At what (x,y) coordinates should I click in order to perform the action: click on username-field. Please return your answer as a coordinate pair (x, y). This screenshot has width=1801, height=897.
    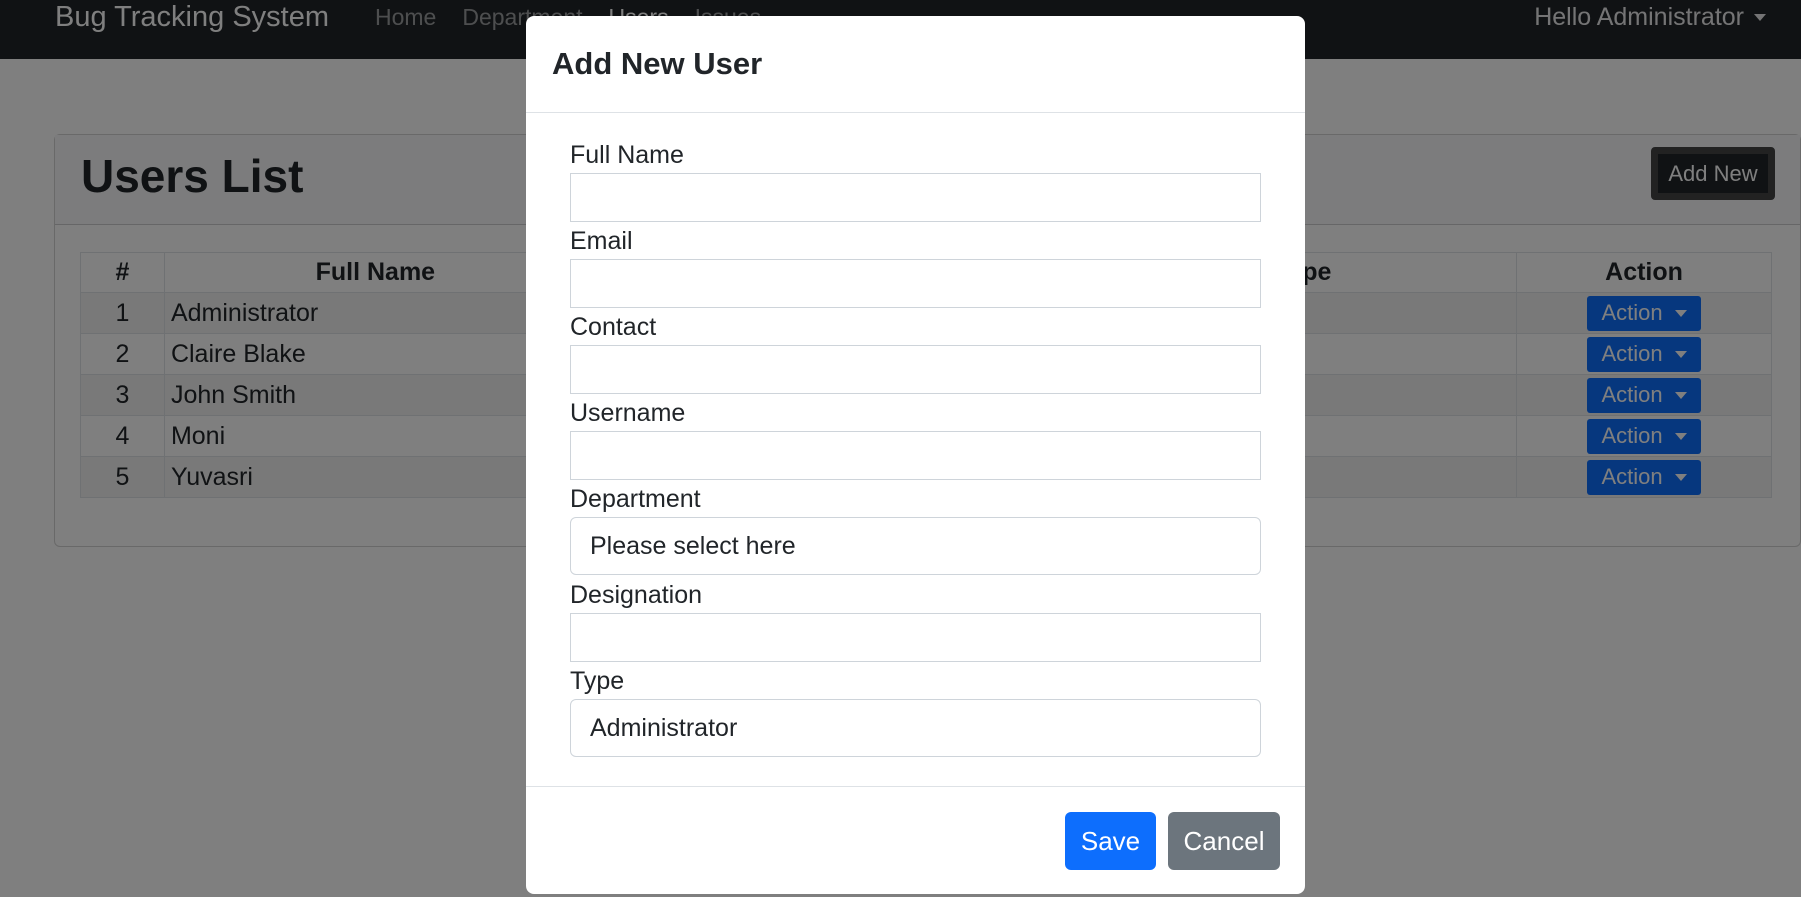
    Looking at the image, I should click on (915, 455).